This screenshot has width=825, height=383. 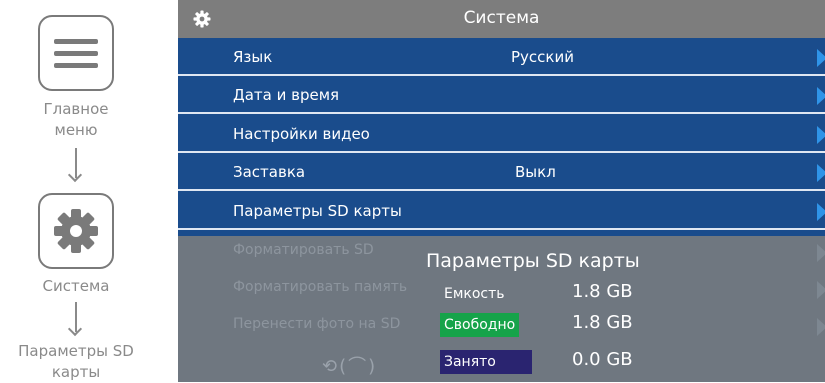 I want to click on menu-item-label: Дата и время, so click(x=286, y=95).